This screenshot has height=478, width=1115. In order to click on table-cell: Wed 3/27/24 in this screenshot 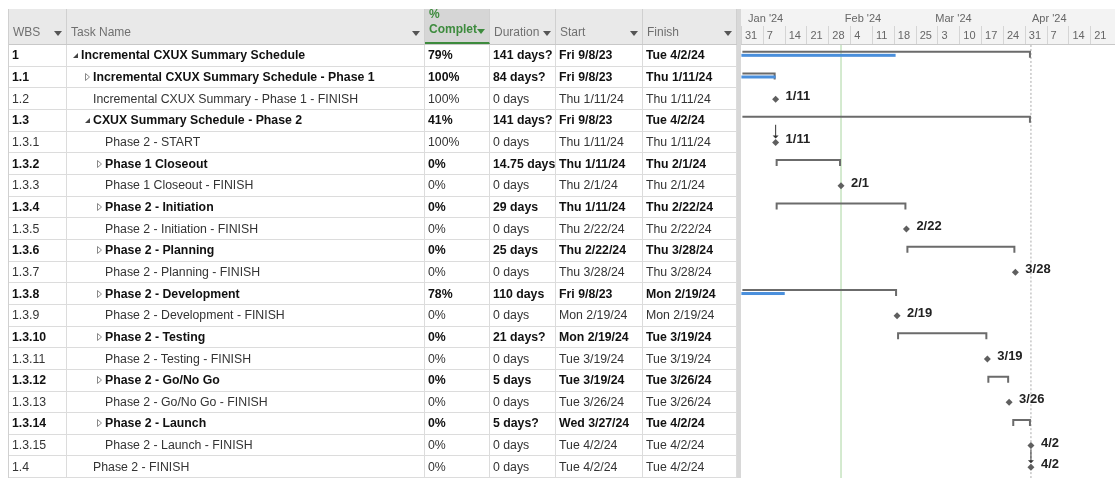, I will do `click(594, 423)`.